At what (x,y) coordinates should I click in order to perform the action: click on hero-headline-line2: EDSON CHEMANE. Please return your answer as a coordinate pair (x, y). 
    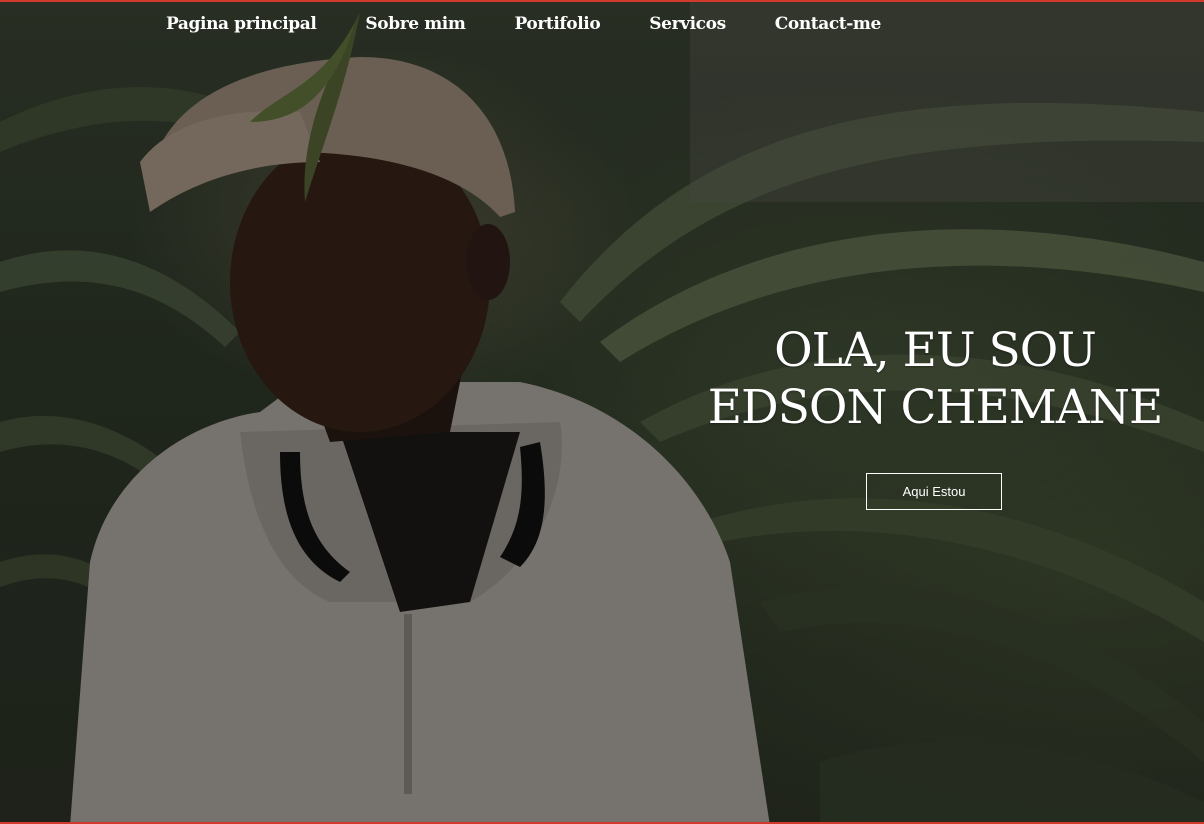
    Looking at the image, I should click on (935, 407).